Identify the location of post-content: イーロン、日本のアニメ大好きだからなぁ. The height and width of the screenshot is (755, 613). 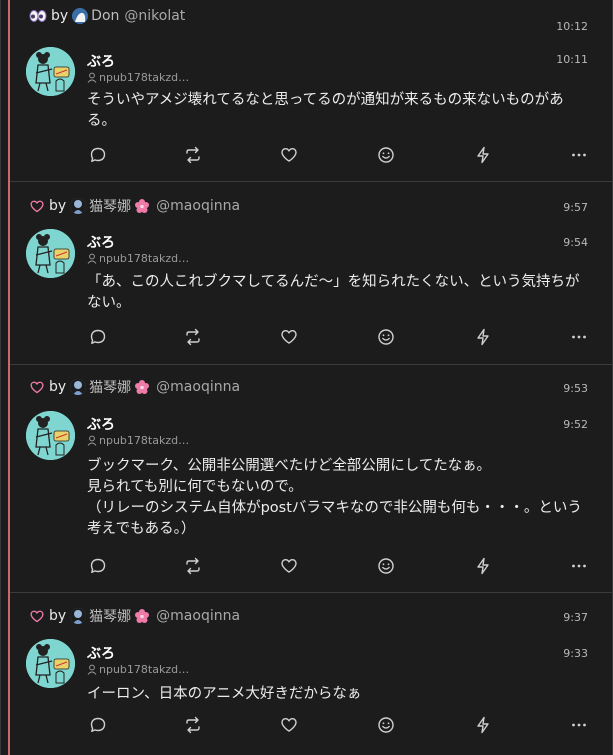
(224, 694).